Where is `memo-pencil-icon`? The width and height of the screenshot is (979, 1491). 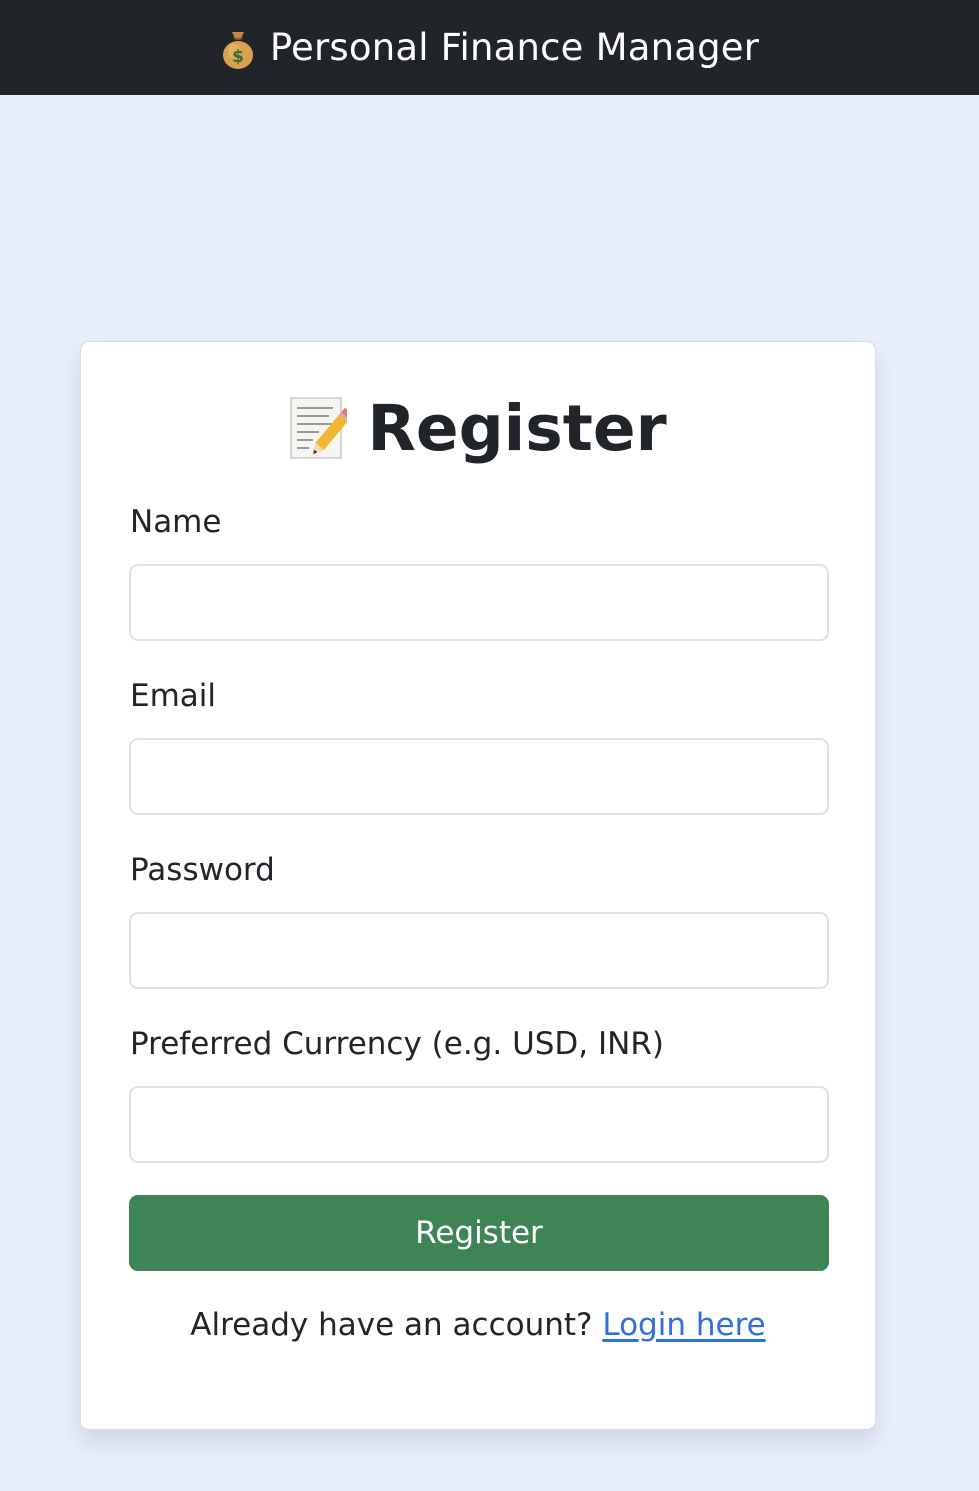
memo-pencil-icon is located at coordinates (319, 428).